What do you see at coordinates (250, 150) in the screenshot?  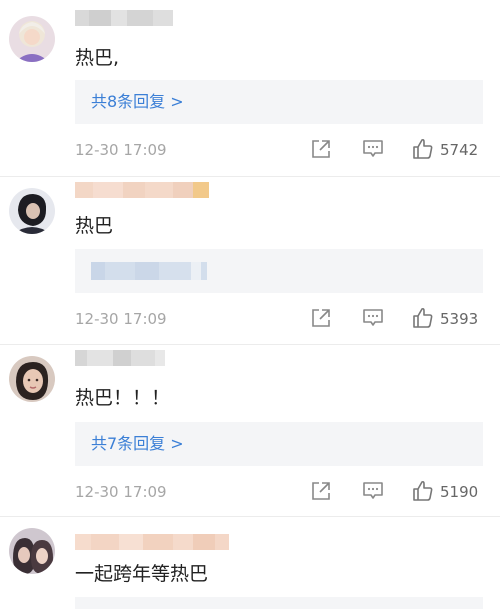 I see `comment-footer: 12-30 17:09 5742` at bounding box center [250, 150].